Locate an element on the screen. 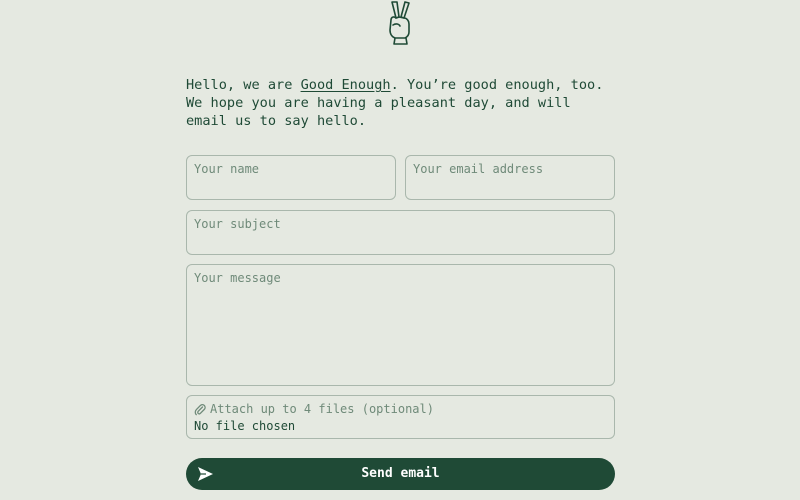  peace-hand-icon is located at coordinates (399, 23).